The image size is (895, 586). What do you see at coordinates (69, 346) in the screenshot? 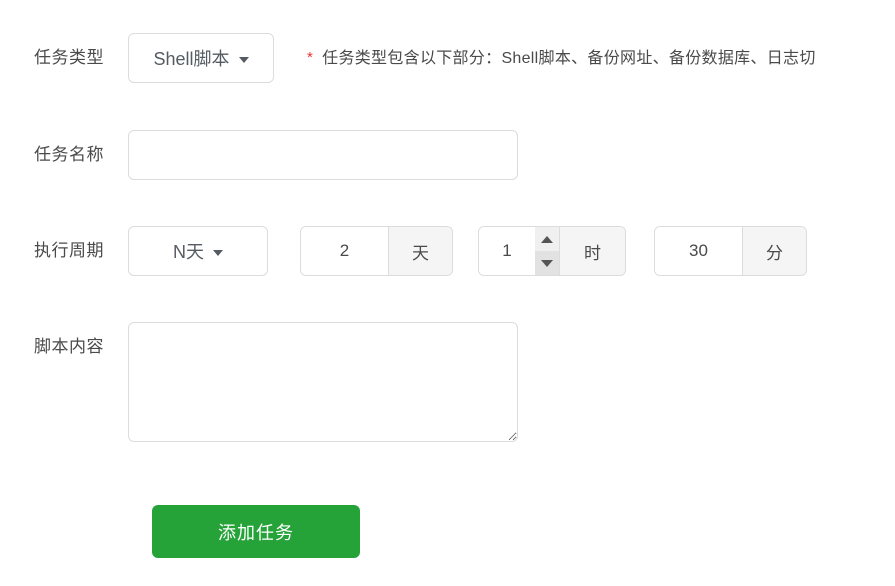
I see `label-script: 脚本内容` at bounding box center [69, 346].